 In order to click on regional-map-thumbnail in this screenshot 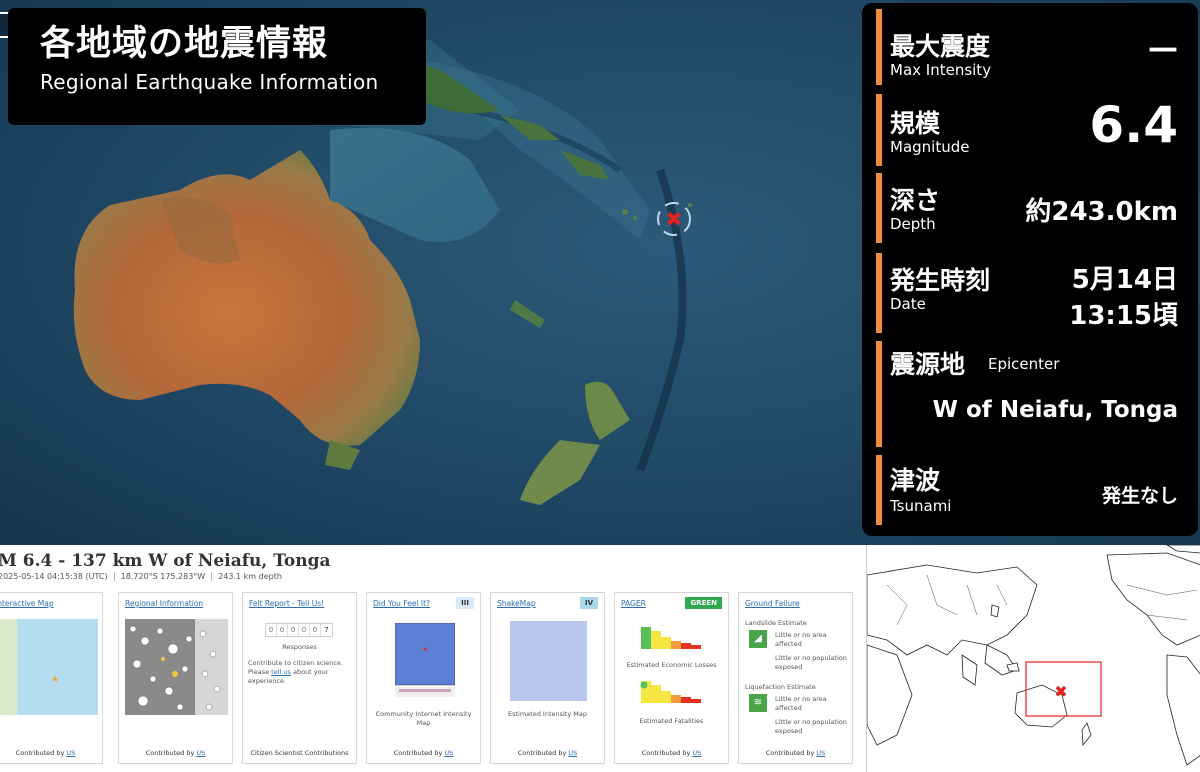, I will do `click(176, 667)`.